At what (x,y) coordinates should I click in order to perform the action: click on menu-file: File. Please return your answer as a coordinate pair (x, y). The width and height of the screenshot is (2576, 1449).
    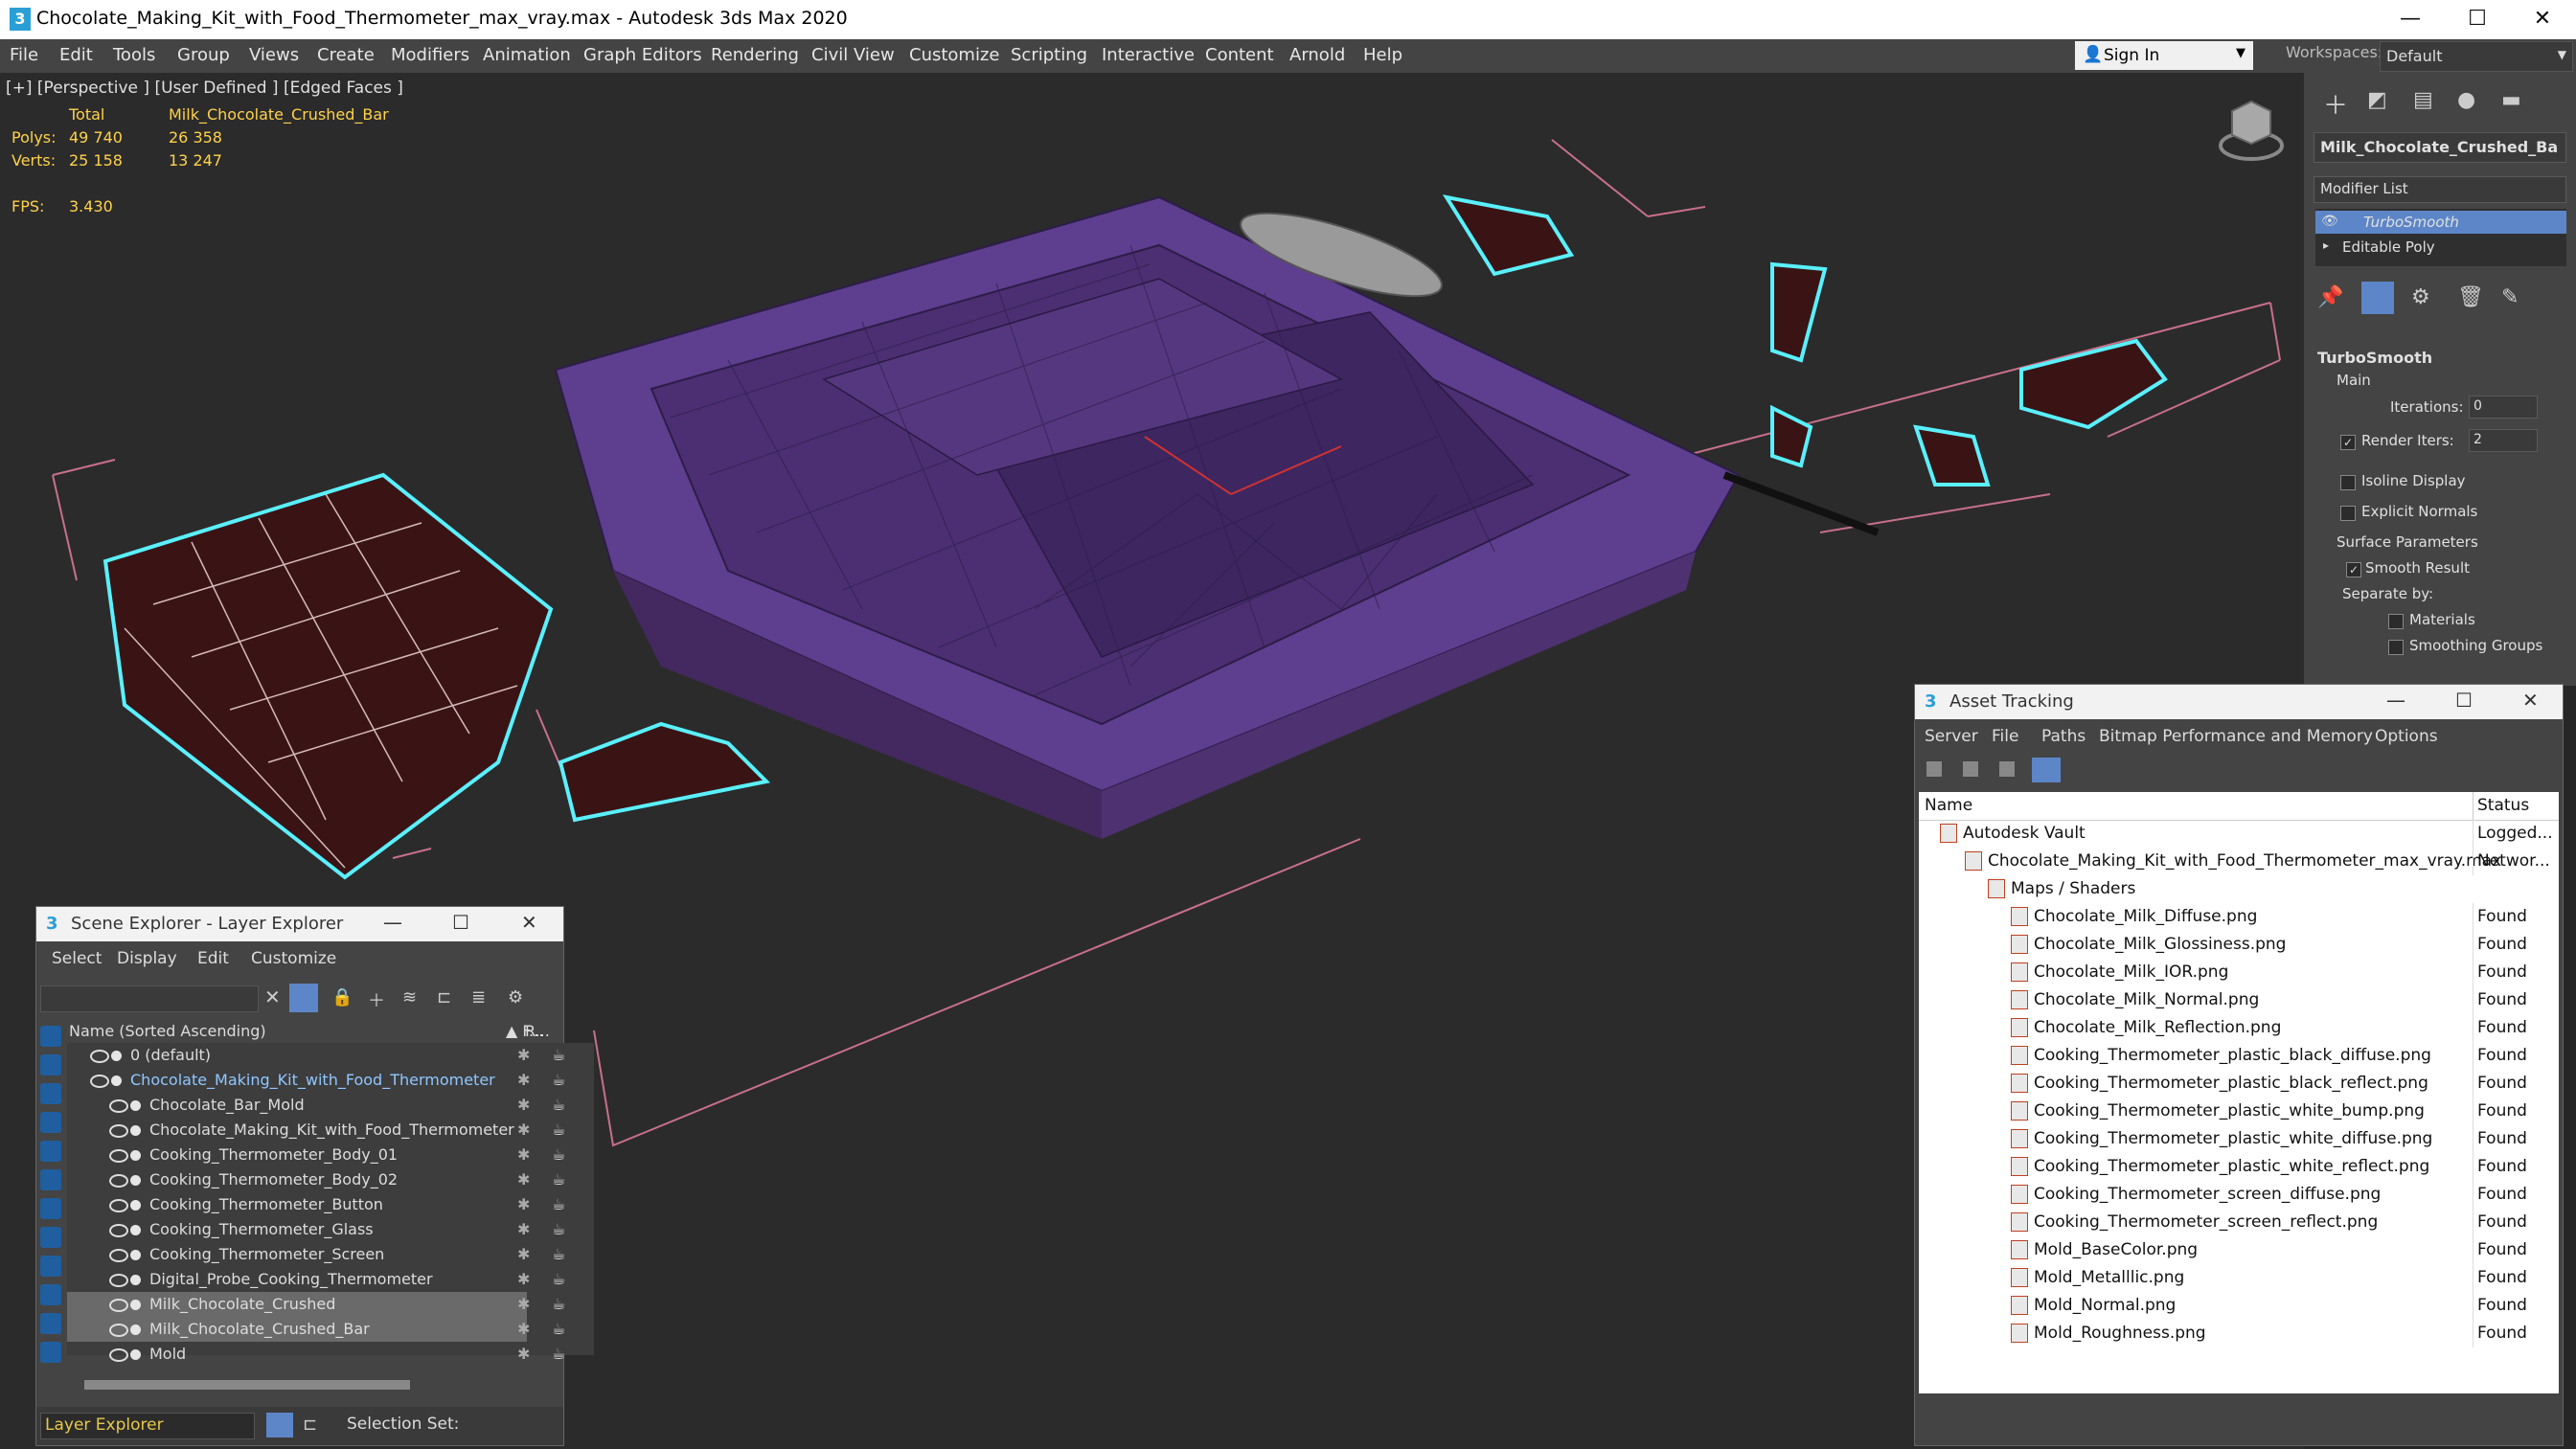
    Looking at the image, I should click on (2005, 736).